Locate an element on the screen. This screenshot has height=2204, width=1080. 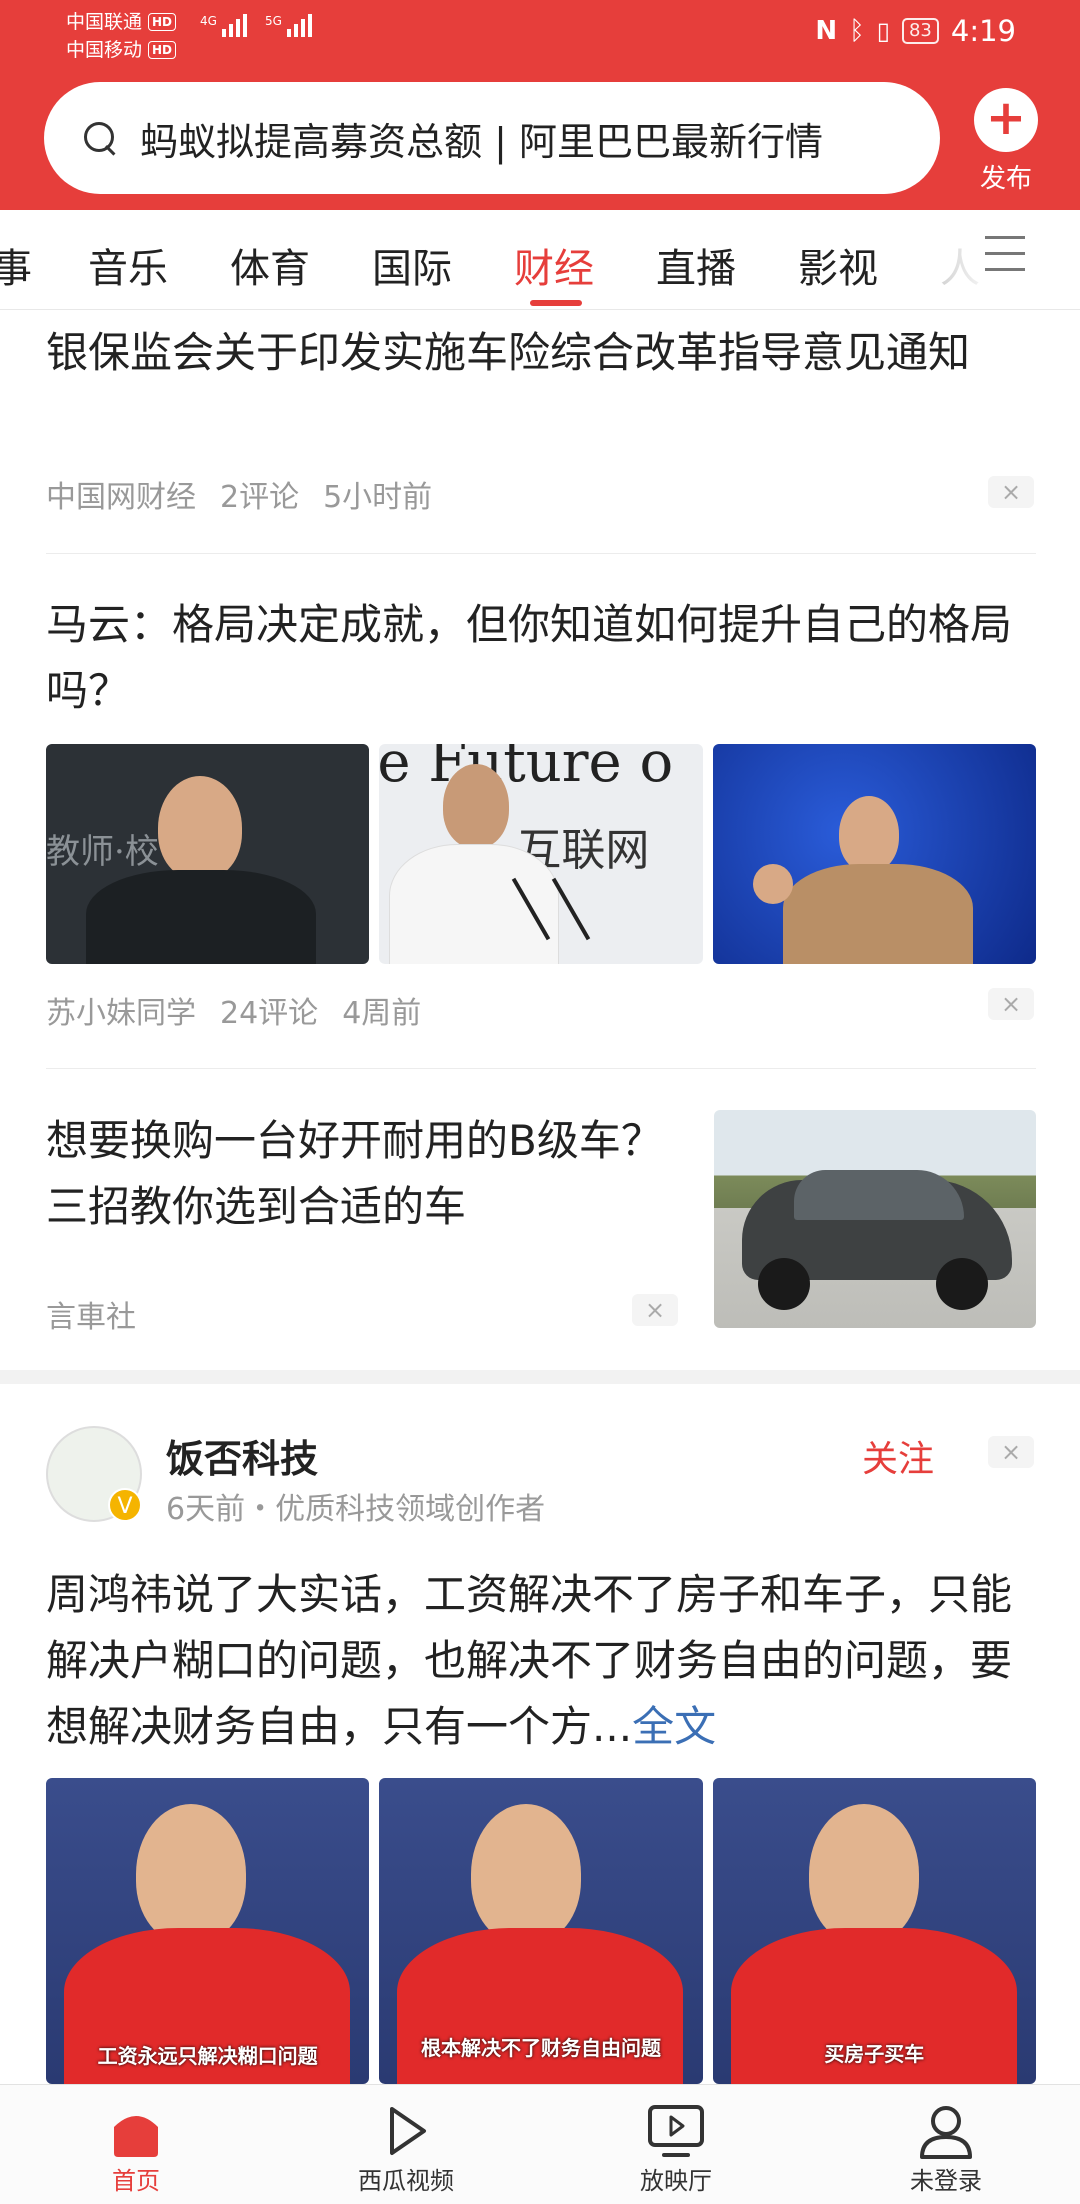
article-comments: 2评论 is located at coordinates (260, 497).